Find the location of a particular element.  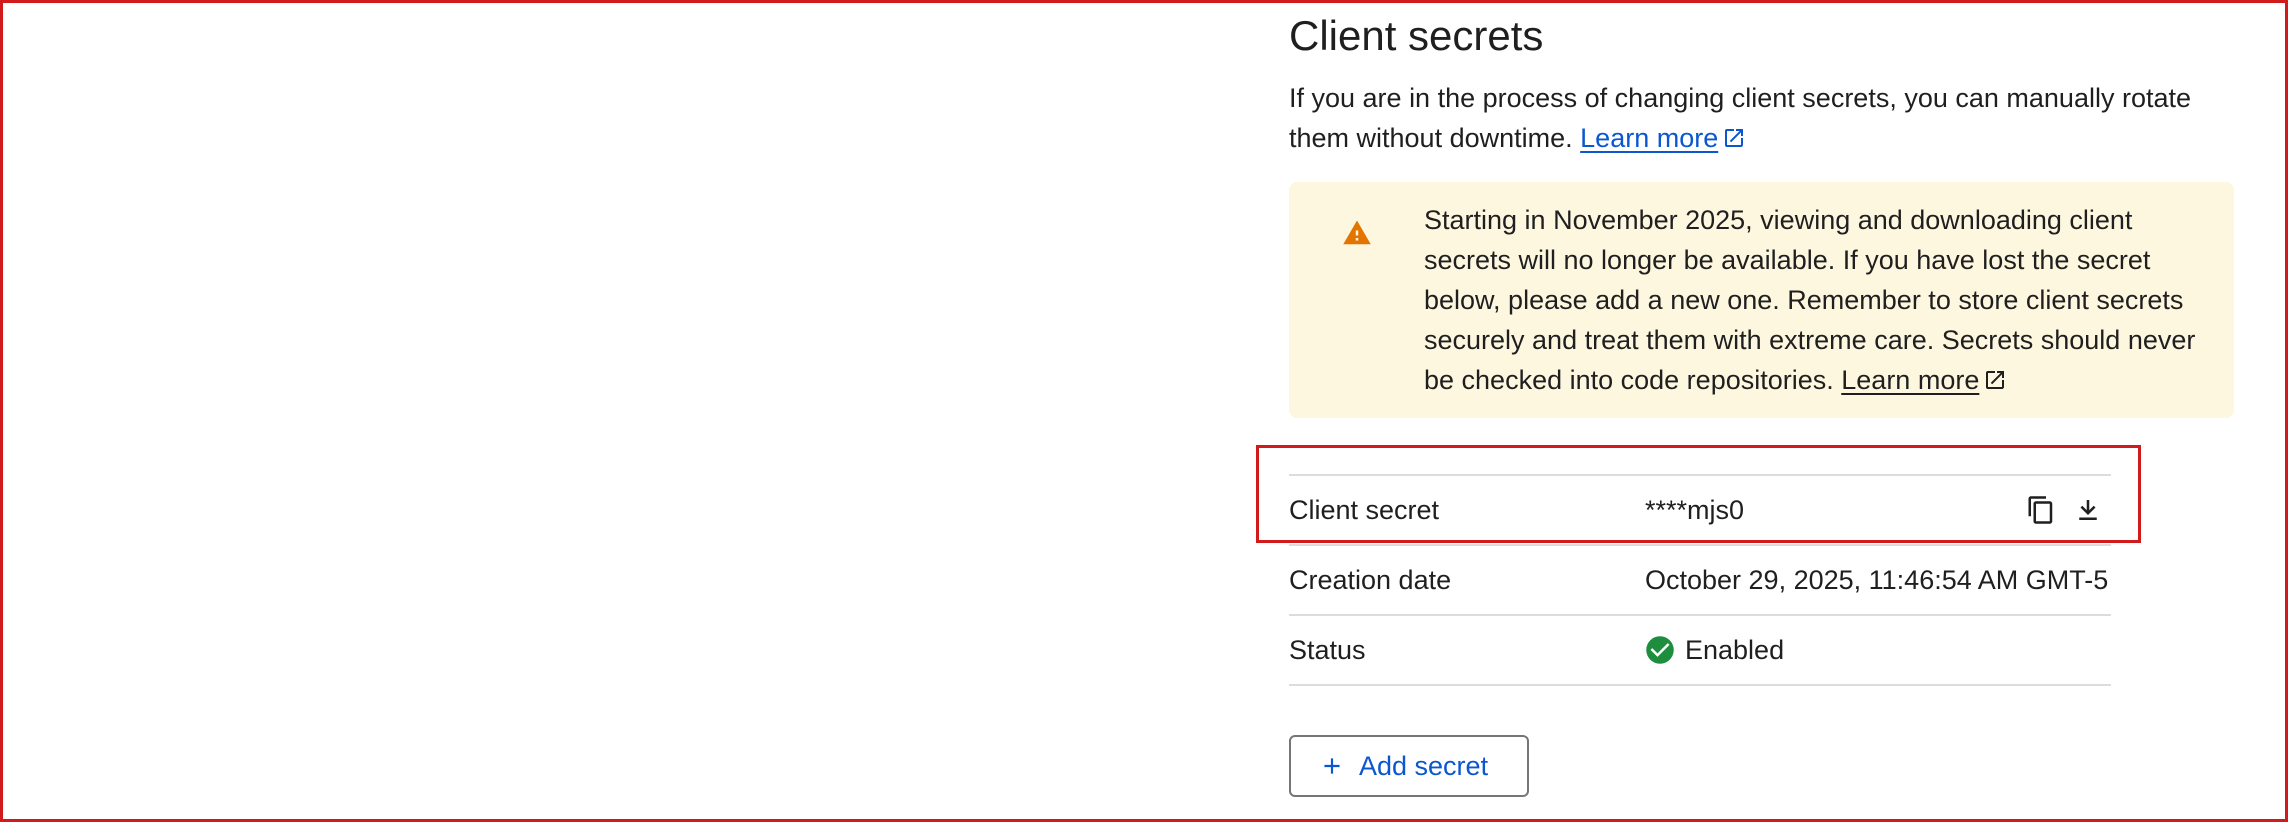

copy-secret-button is located at coordinates (2041, 510).